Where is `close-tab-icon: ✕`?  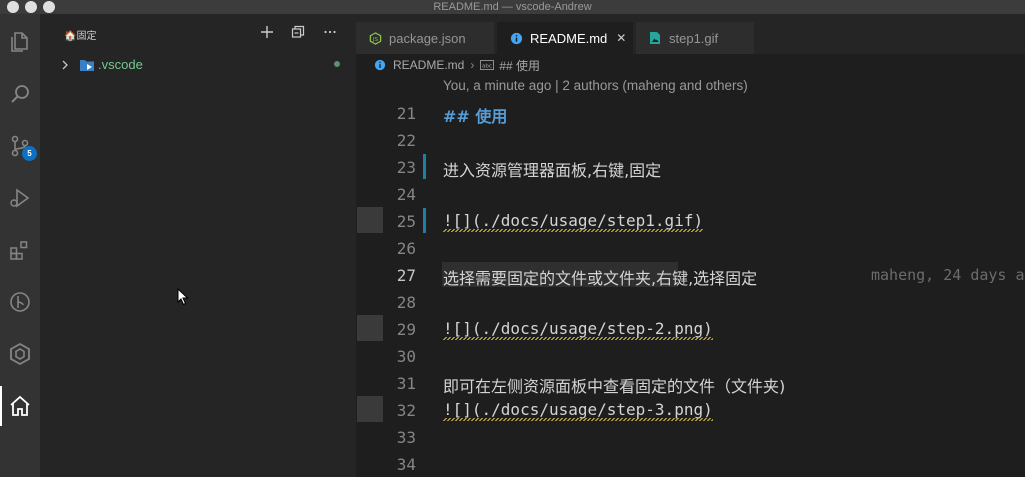
close-tab-icon: ✕ is located at coordinates (621, 38).